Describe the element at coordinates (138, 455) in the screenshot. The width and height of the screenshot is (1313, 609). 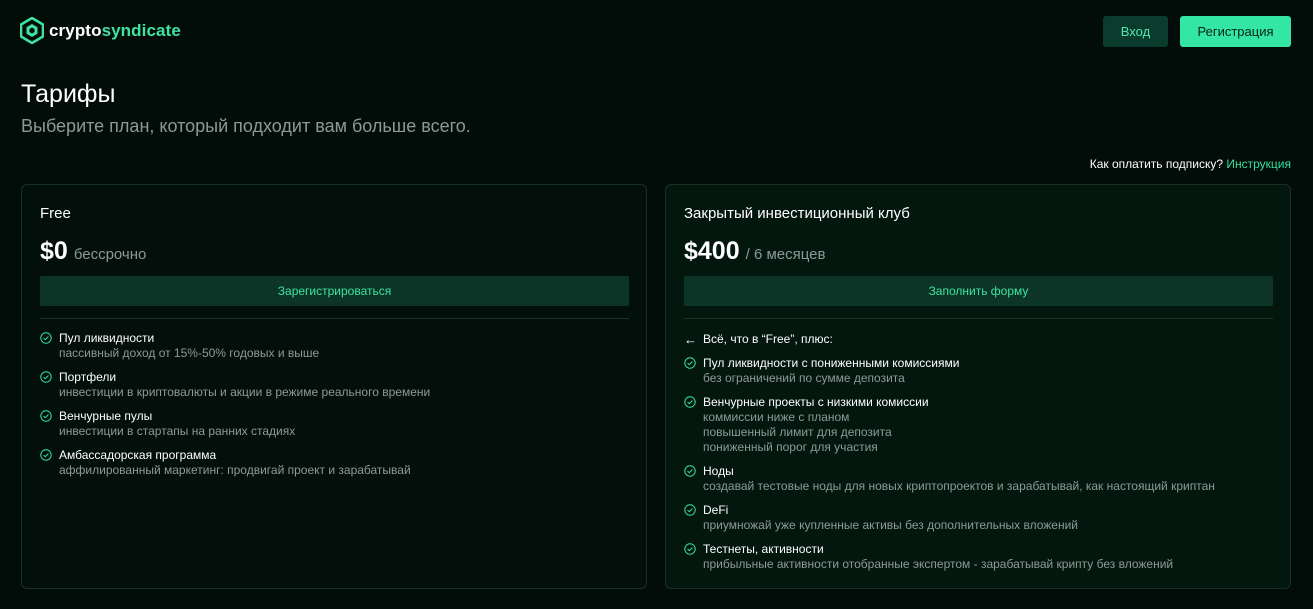
I see `feature-title: Амбассадорская программа` at that location.